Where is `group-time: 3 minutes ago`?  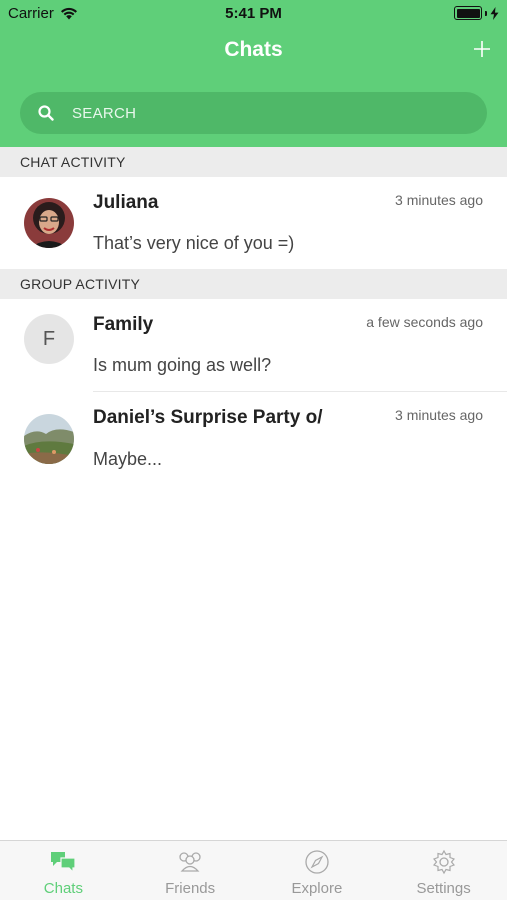
group-time: 3 minutes ago is located at coordinates (439, 415).